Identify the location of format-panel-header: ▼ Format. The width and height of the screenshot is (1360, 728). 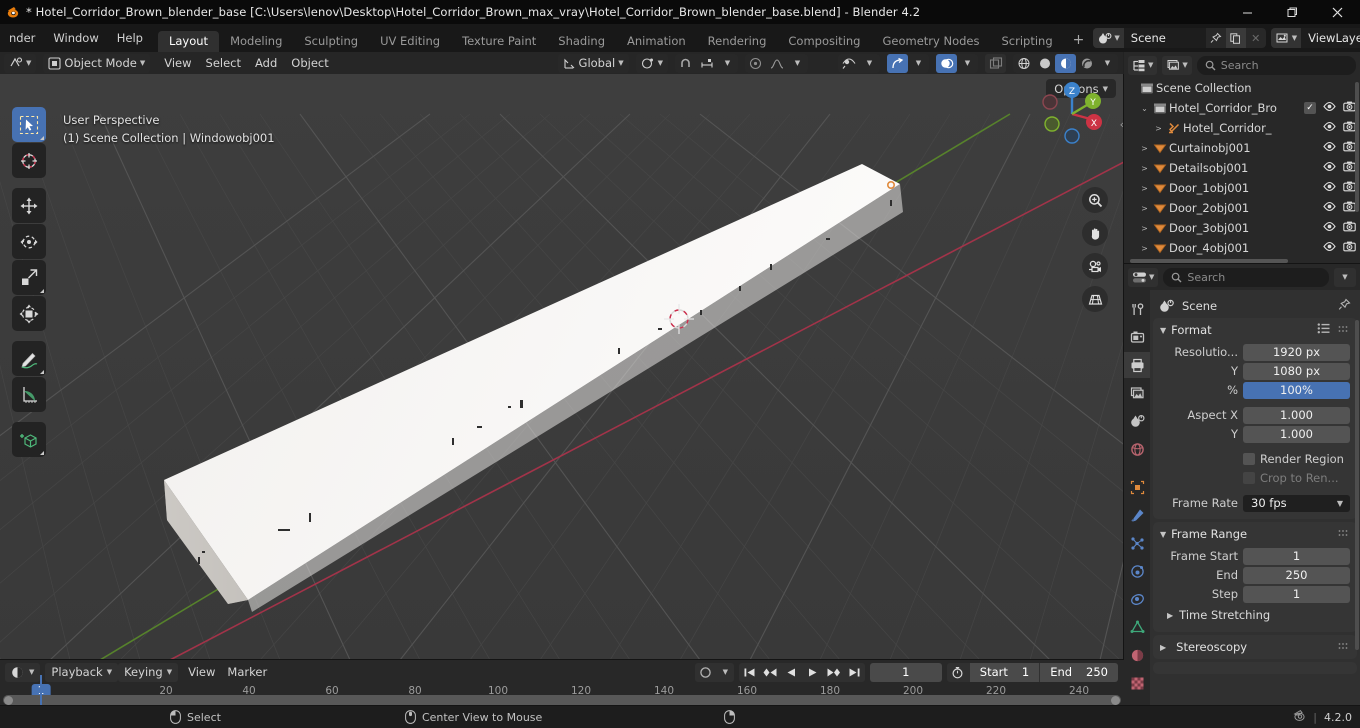
(1255, 330).